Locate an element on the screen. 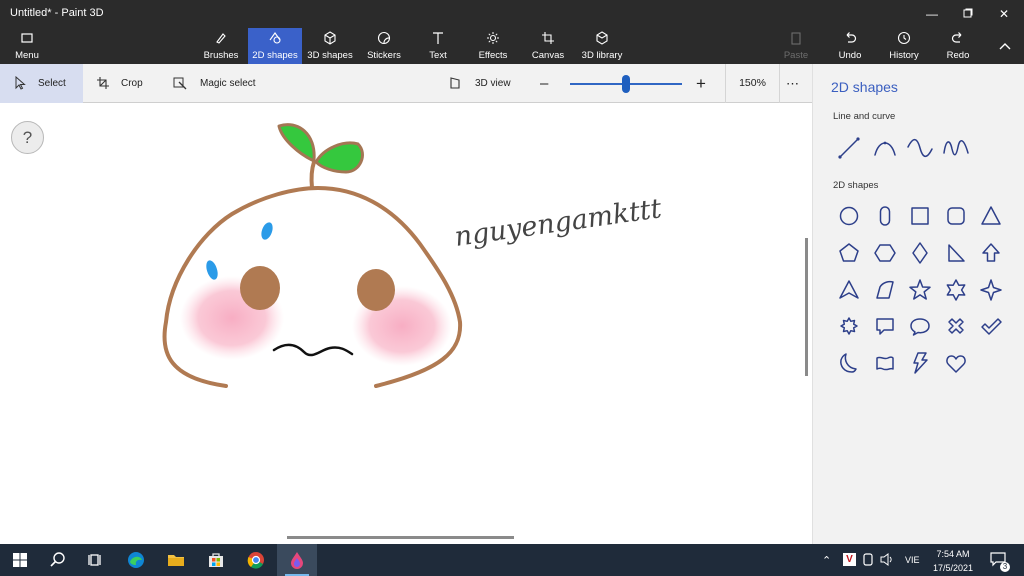 The width and height of the screenshot is (1024, 576). redo-button: Redo is located at coordinates (958, 46).